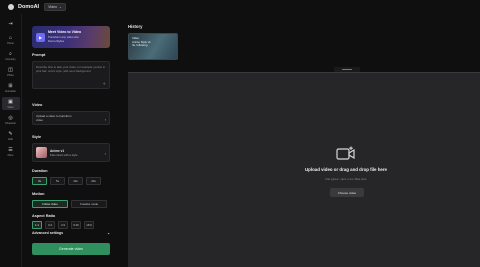 Image resolution: width=480 pixels, height=267 pixels. I want to click on duration-option: 5s, so click(57, 181).